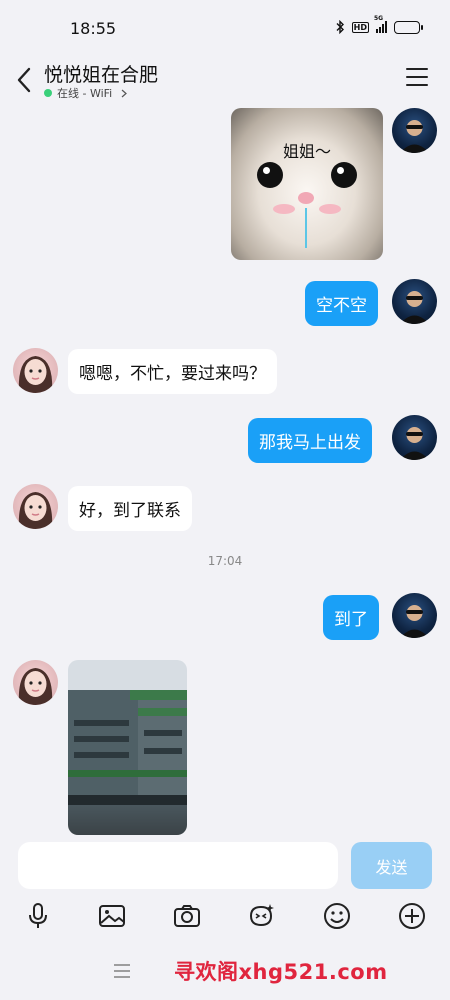 The width and height of the screenshot is (450, 1000). Describe the element at coordinates (130, 508) in the screenshot. I see `incoming-message: 好，到了联系` at that location.